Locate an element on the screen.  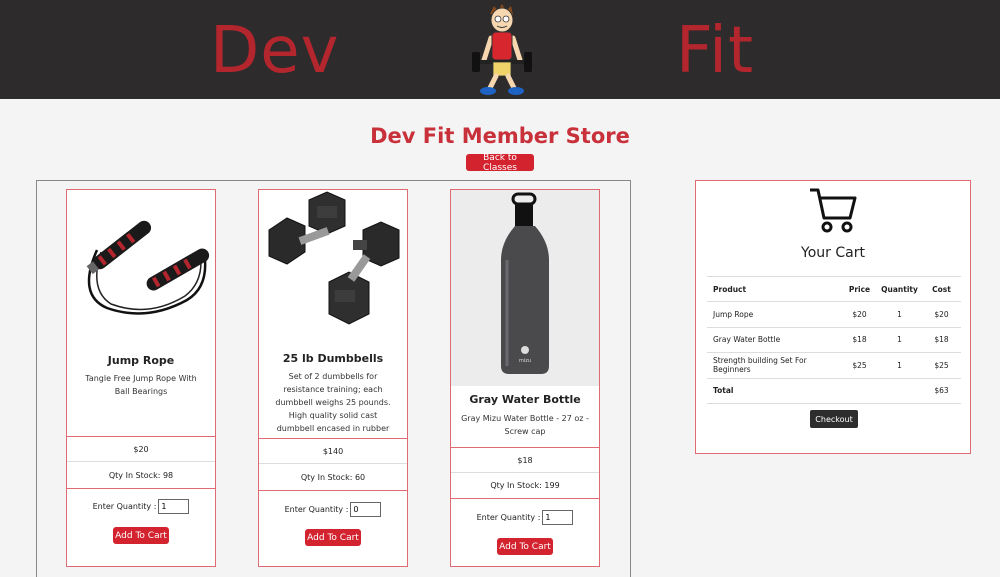
checkout-button: Checkout is located at coordinates (834, 419).